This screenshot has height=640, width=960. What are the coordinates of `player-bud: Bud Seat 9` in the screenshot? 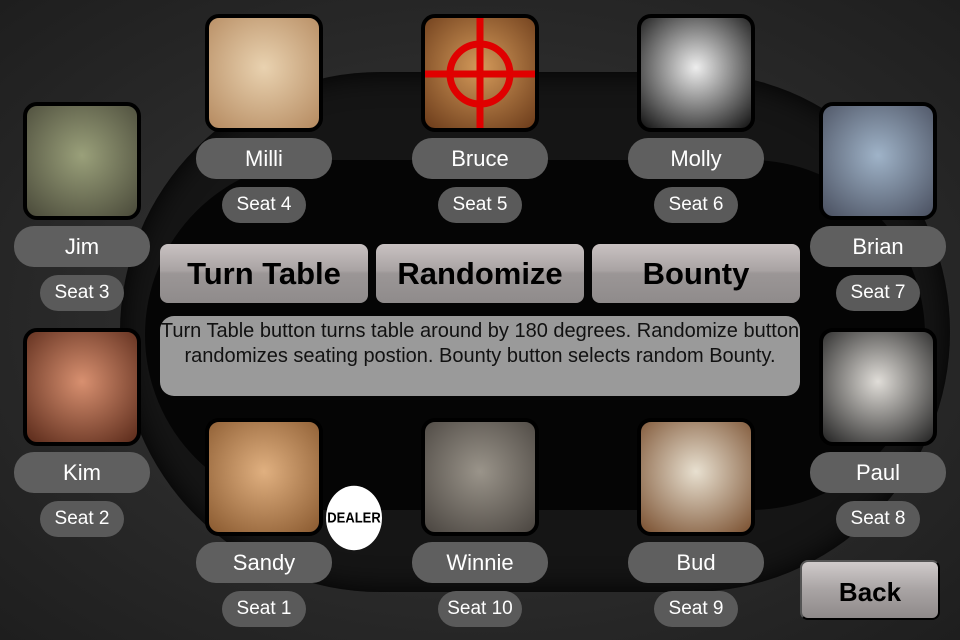 It's located at (696, 522).